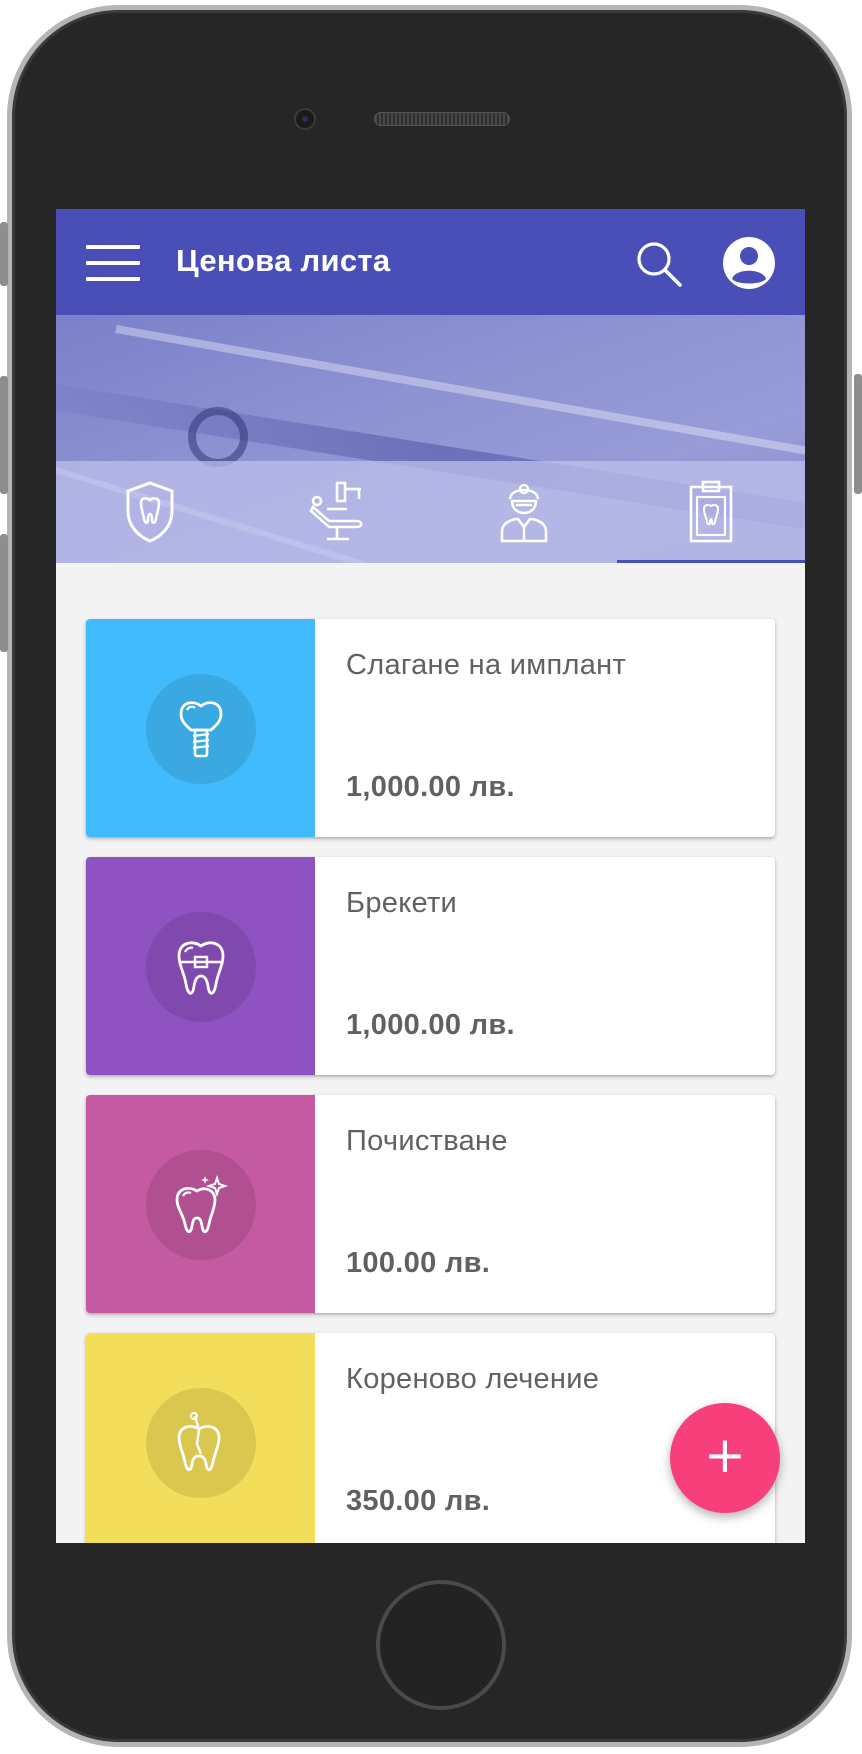  Describe the element at coordinates (113, 263) in the screenshot. I see `menu-icon` at that location.